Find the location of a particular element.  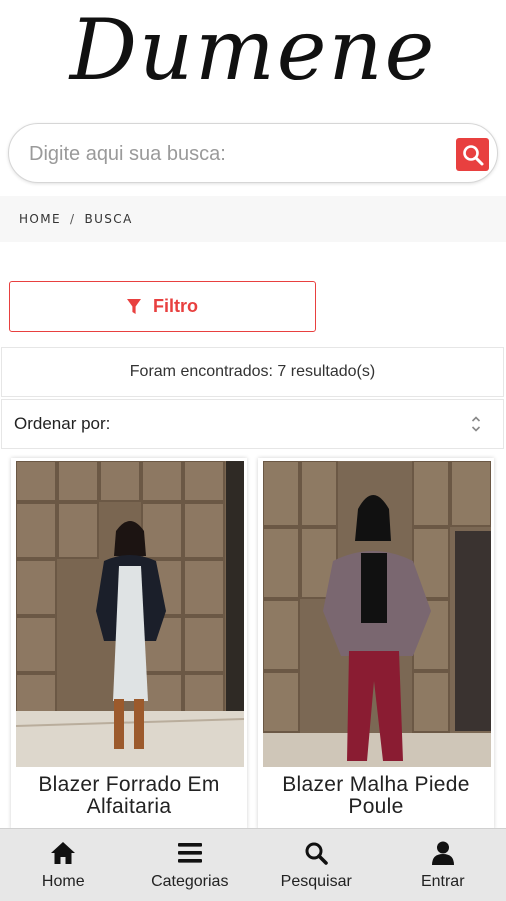

logo-text: Dumene is located at coordinates (253, 50).